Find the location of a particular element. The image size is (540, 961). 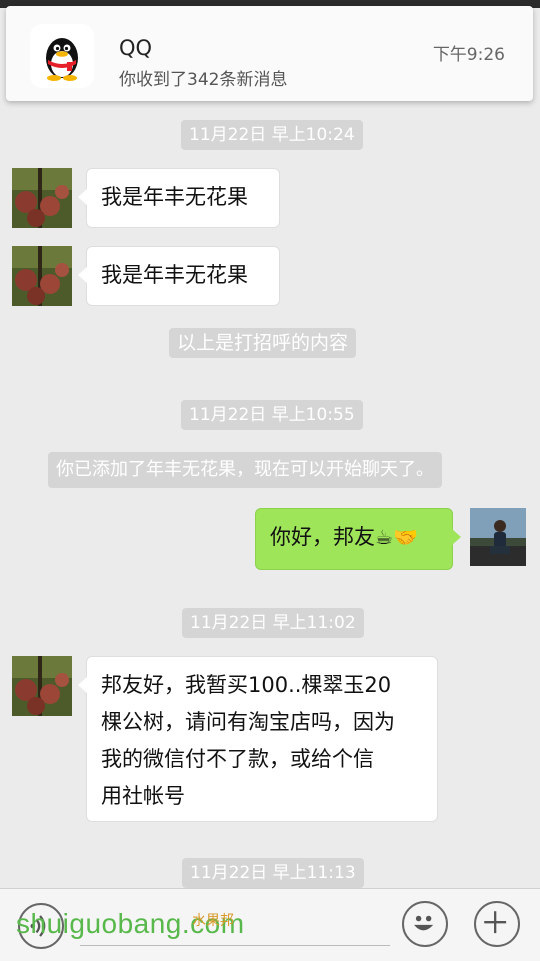

qq-penguin-icon is located at coordinates (62, 56).